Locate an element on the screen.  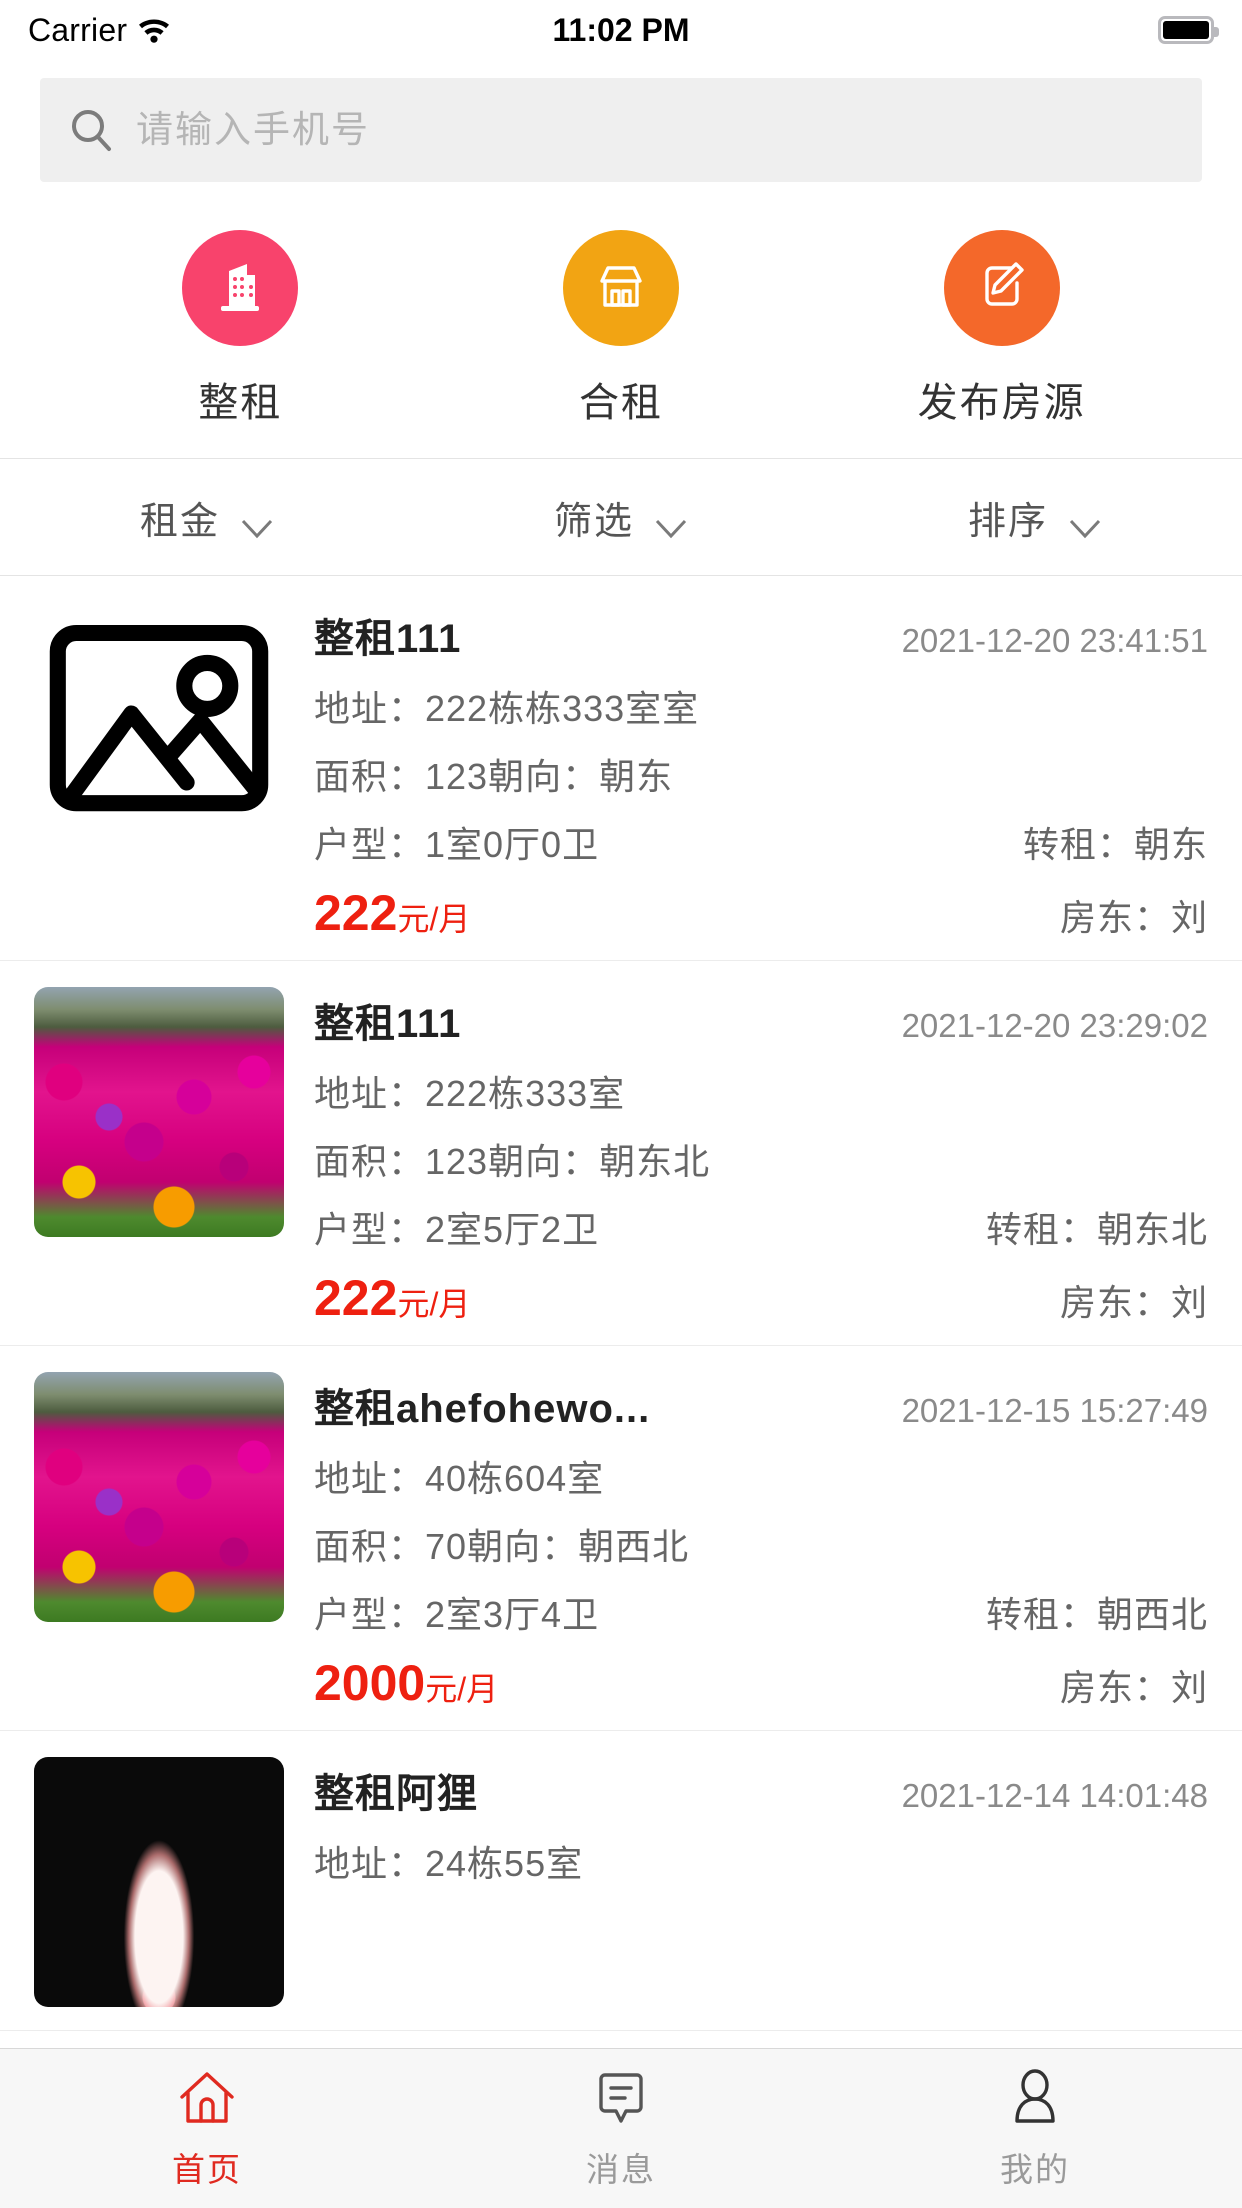
listing-title: 整租111 is located at coordinates (388, 639).